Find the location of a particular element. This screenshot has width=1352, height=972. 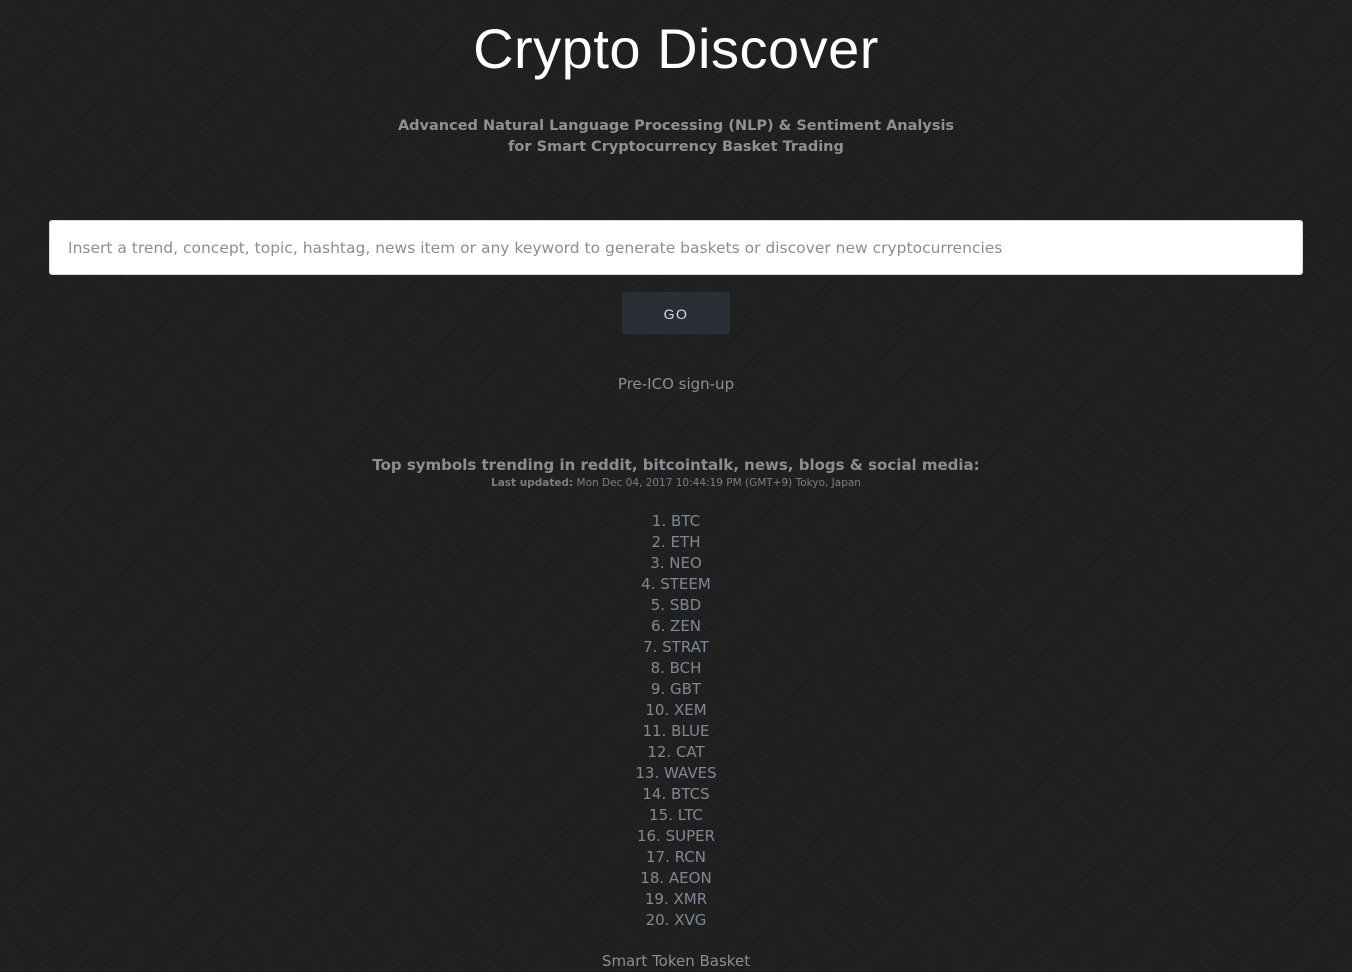

symbol-link: BCH is located at coordinates (686, 668).